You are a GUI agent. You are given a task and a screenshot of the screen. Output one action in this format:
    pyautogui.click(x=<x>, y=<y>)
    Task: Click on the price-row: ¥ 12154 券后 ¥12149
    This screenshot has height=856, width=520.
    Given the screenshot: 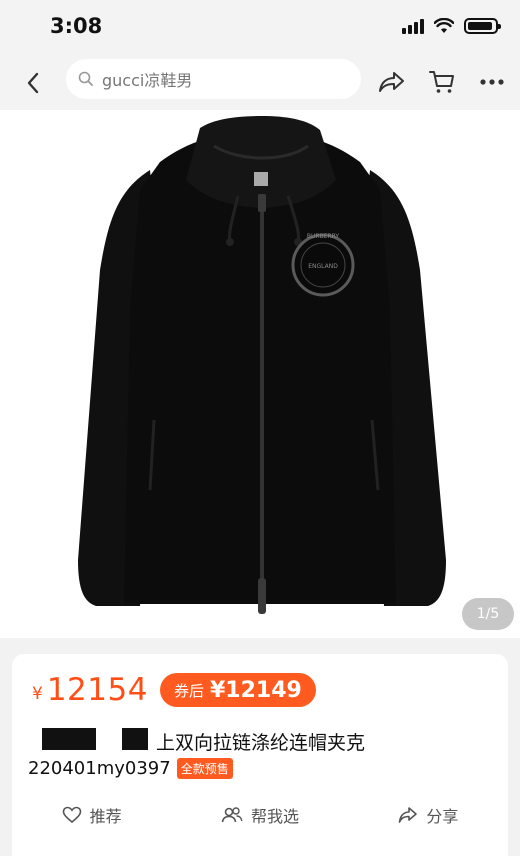 What is the action you would take?
    pyautogui.click(x=174, y=690)
    